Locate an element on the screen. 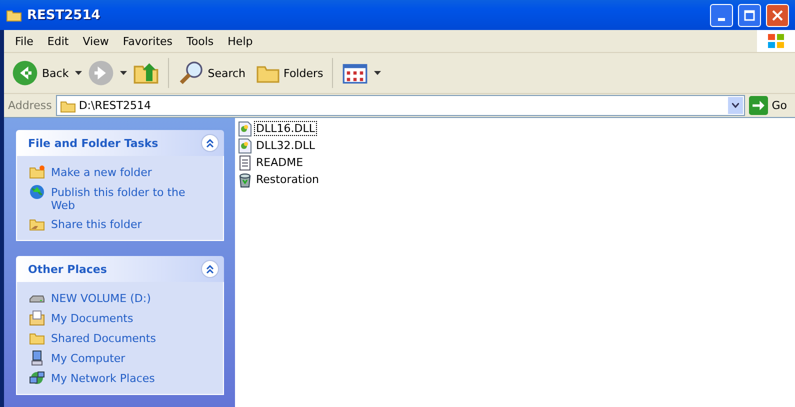 Image resolution: width=795 pixels, height=407 pixels. maximize-button is located at coordinates (749, 15).